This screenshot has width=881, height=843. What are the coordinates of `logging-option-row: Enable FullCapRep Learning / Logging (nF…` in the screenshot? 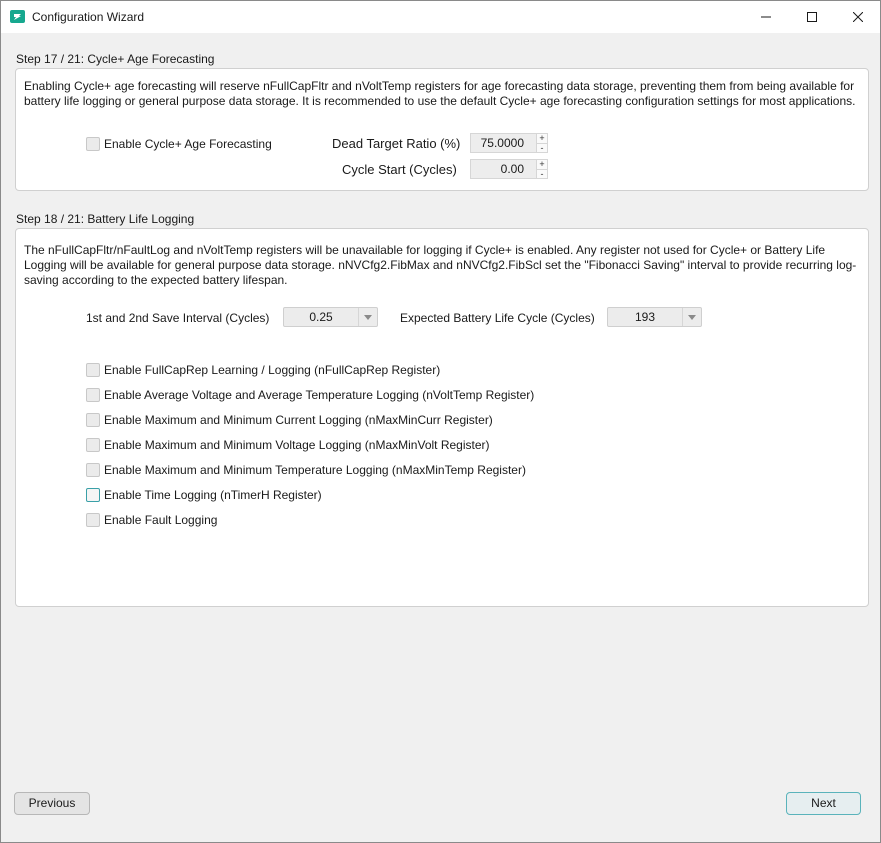 It's located at (263, 370).